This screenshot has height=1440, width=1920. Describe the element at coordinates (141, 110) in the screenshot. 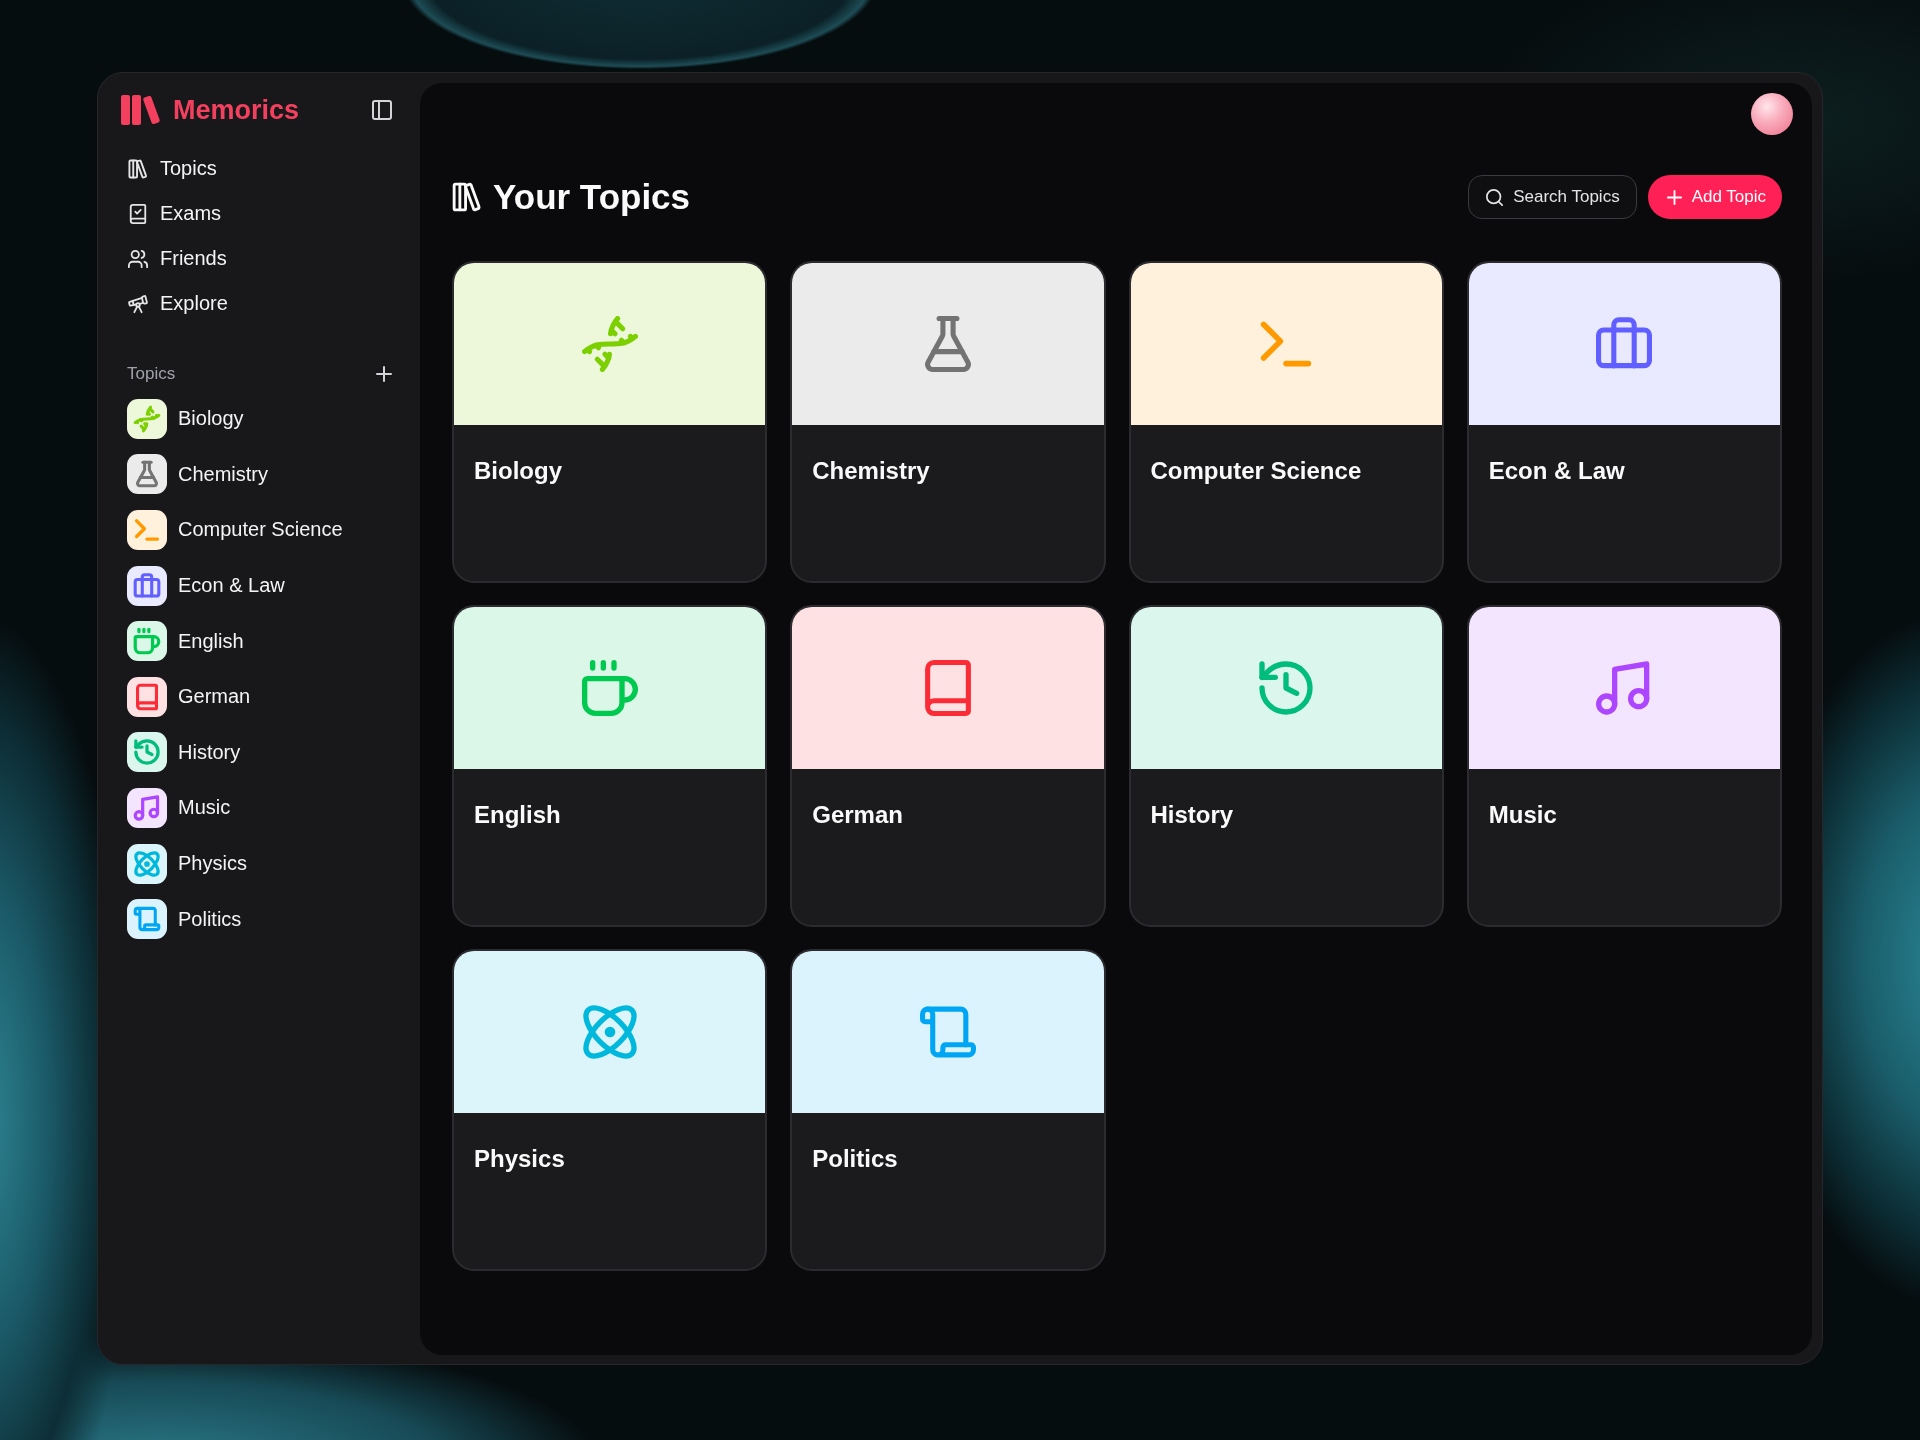

I see `books-logo-icon` at that location.